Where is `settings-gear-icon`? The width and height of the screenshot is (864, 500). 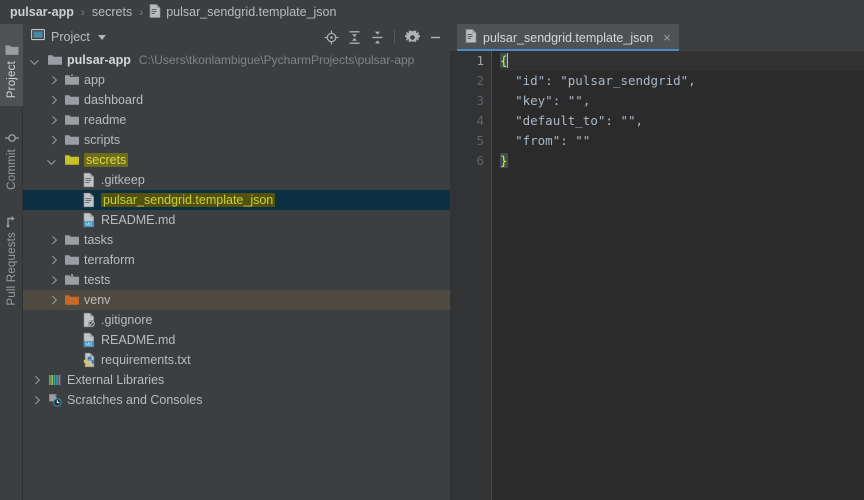
settings-gear-icon is located at coordinates (412, 37).